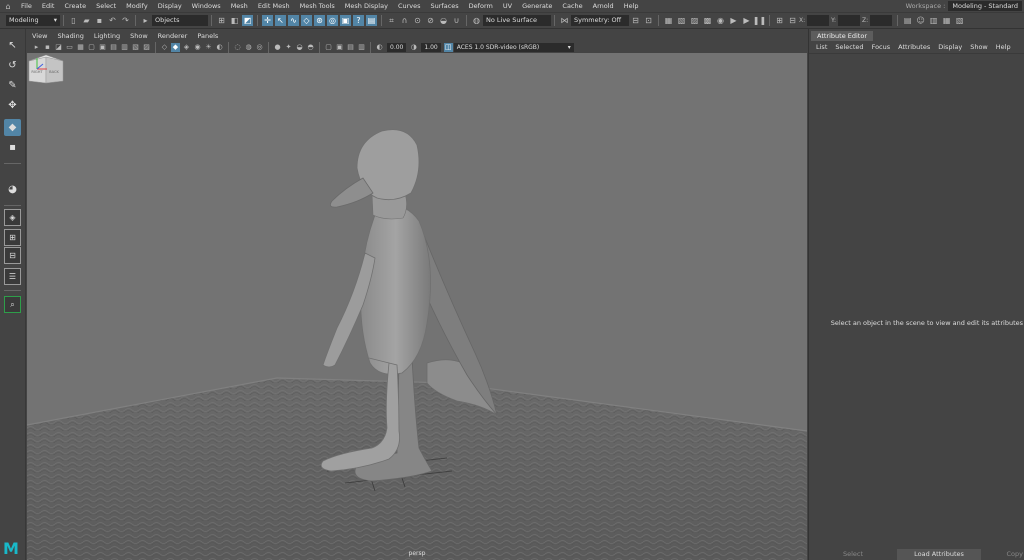  Describe the element at coordinates (853, 554) in the screenshot. I see `select-button: Select` at that location.